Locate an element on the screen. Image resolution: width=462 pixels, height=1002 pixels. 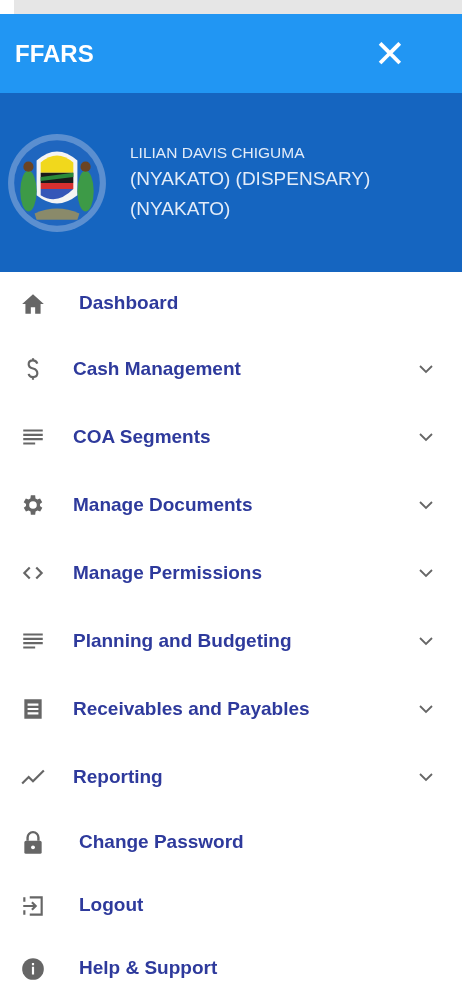
menu-group: Reporting is located at coordinates (231, 777).